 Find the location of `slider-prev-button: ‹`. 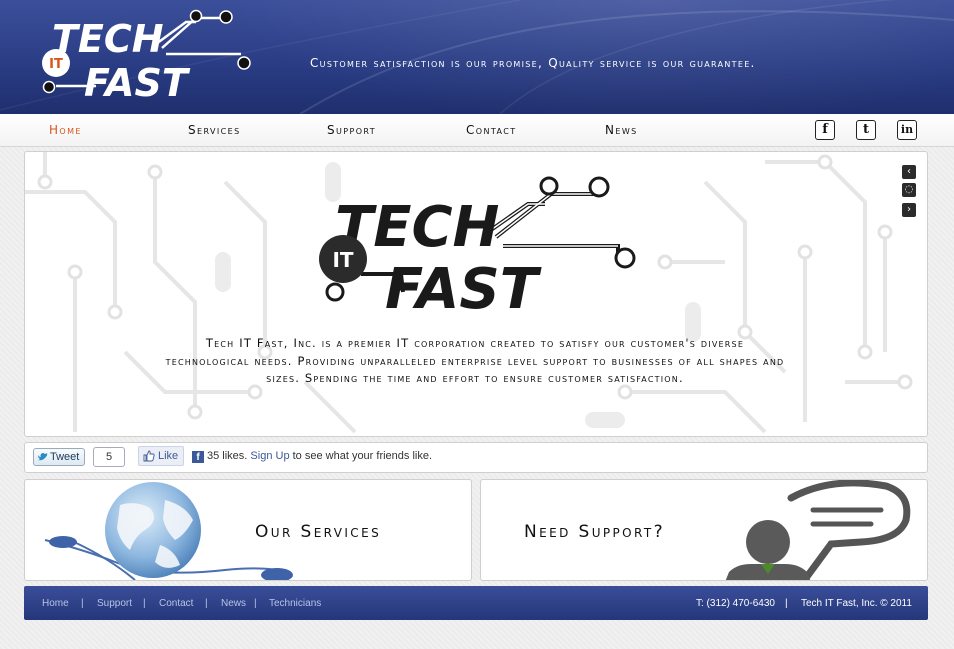

slider-prev-button: ‹ is located at coordinates (909, 172).